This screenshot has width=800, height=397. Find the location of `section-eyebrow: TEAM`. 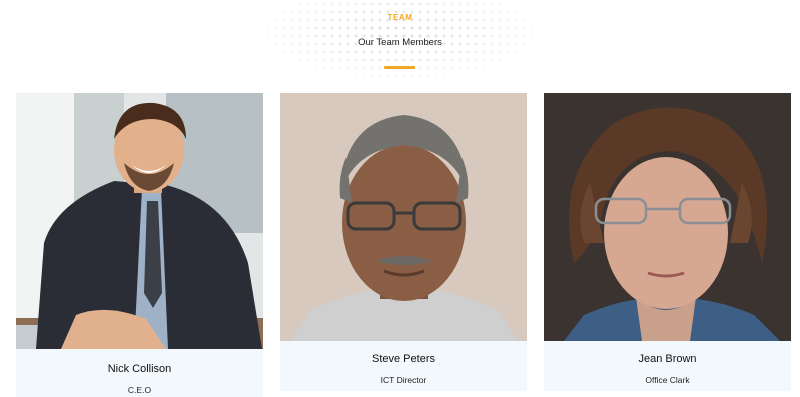

section-eyebrow: TEAM is located at coordinates (400, 17).